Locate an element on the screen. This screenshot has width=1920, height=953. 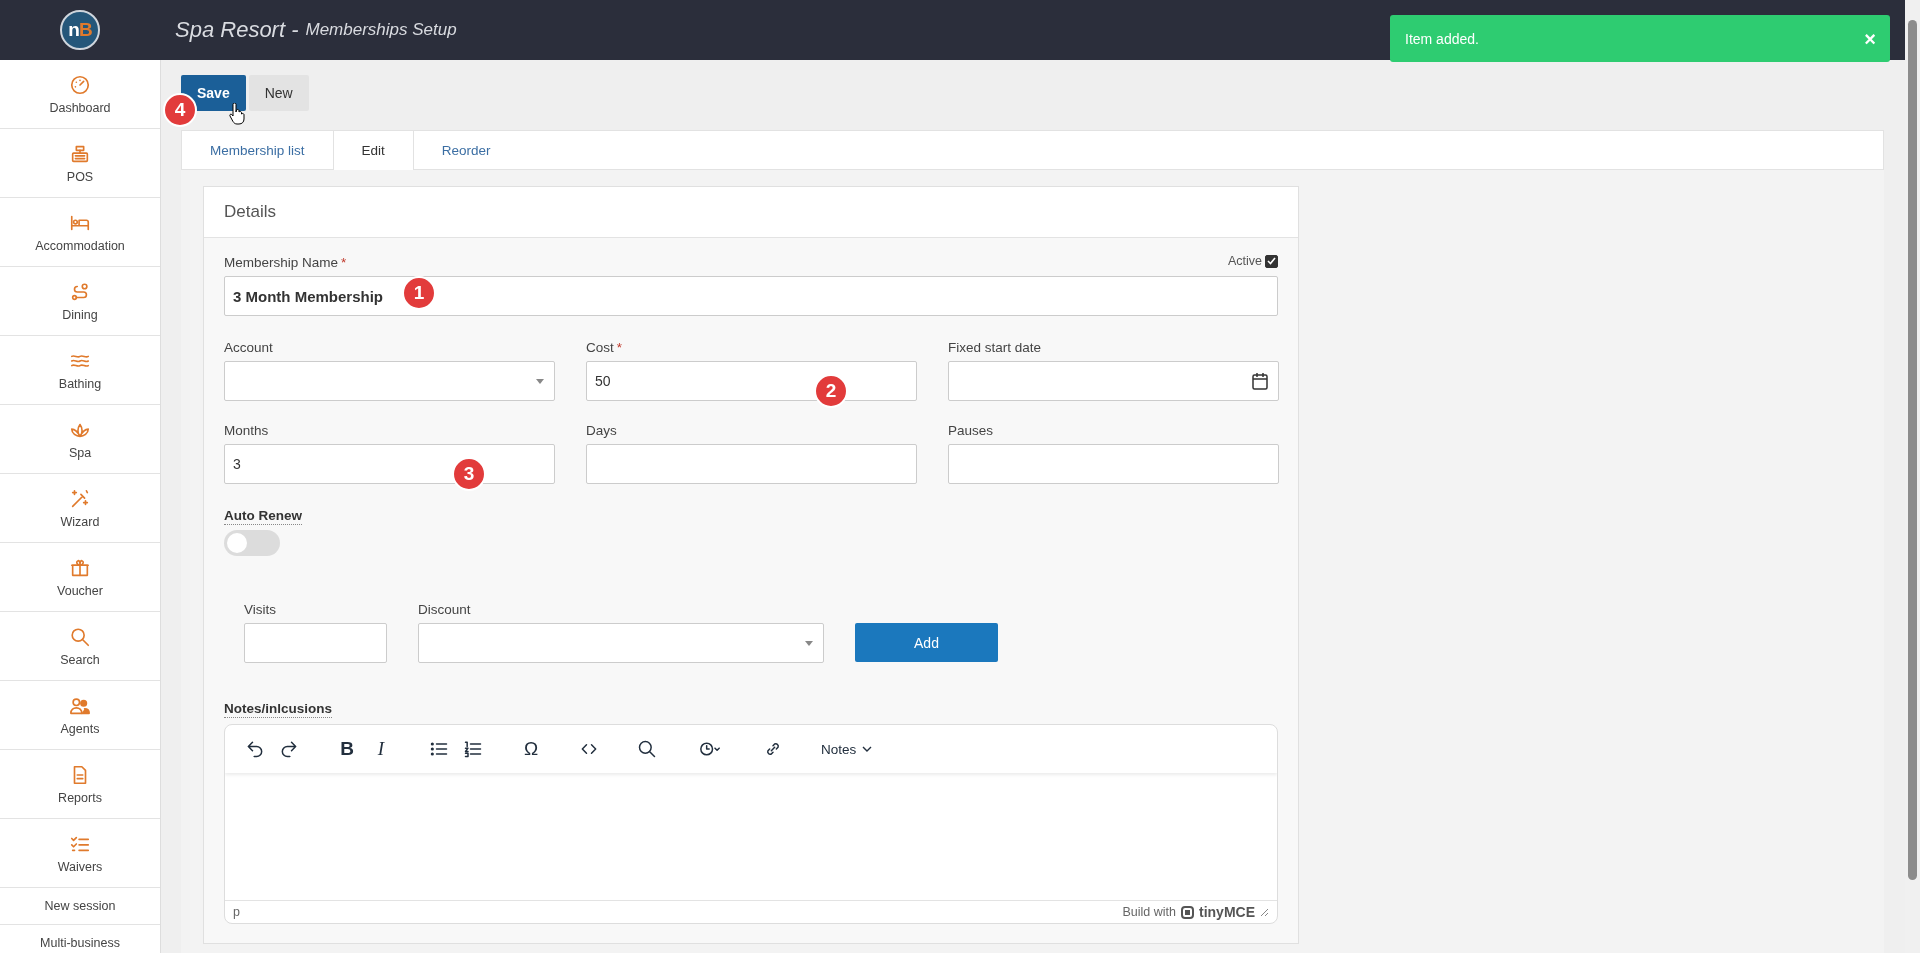
toggle-label: Auto Renew is located at coordinates (263, 516).